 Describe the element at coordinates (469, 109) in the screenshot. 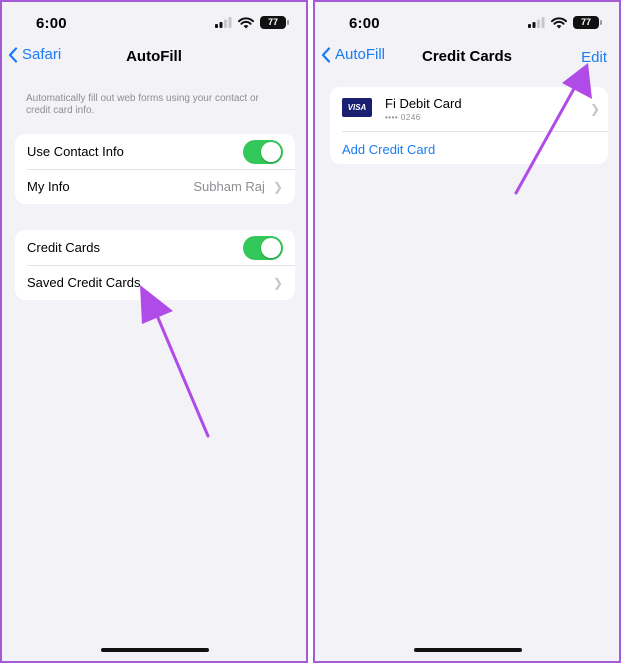

I see `card-row: VISA Fi Debit Card •••• 0246 ❯` at that location.